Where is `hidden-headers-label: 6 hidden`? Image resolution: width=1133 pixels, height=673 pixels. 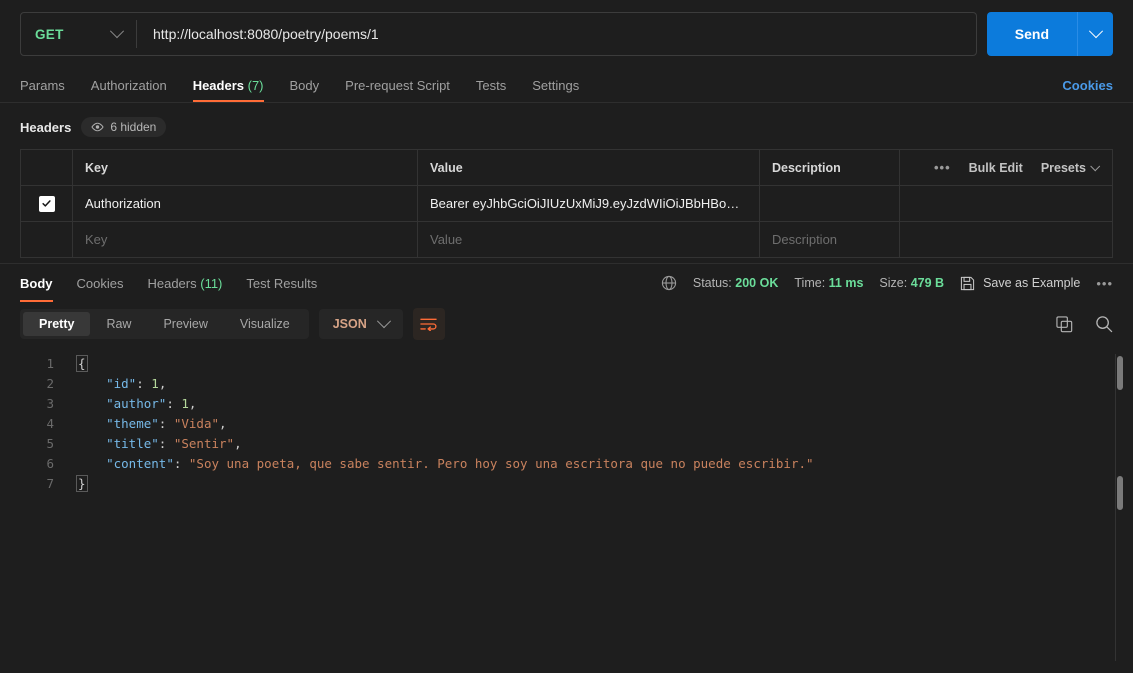 hidden-headers-label: 6 hidden is located at coordinates (133, 127).